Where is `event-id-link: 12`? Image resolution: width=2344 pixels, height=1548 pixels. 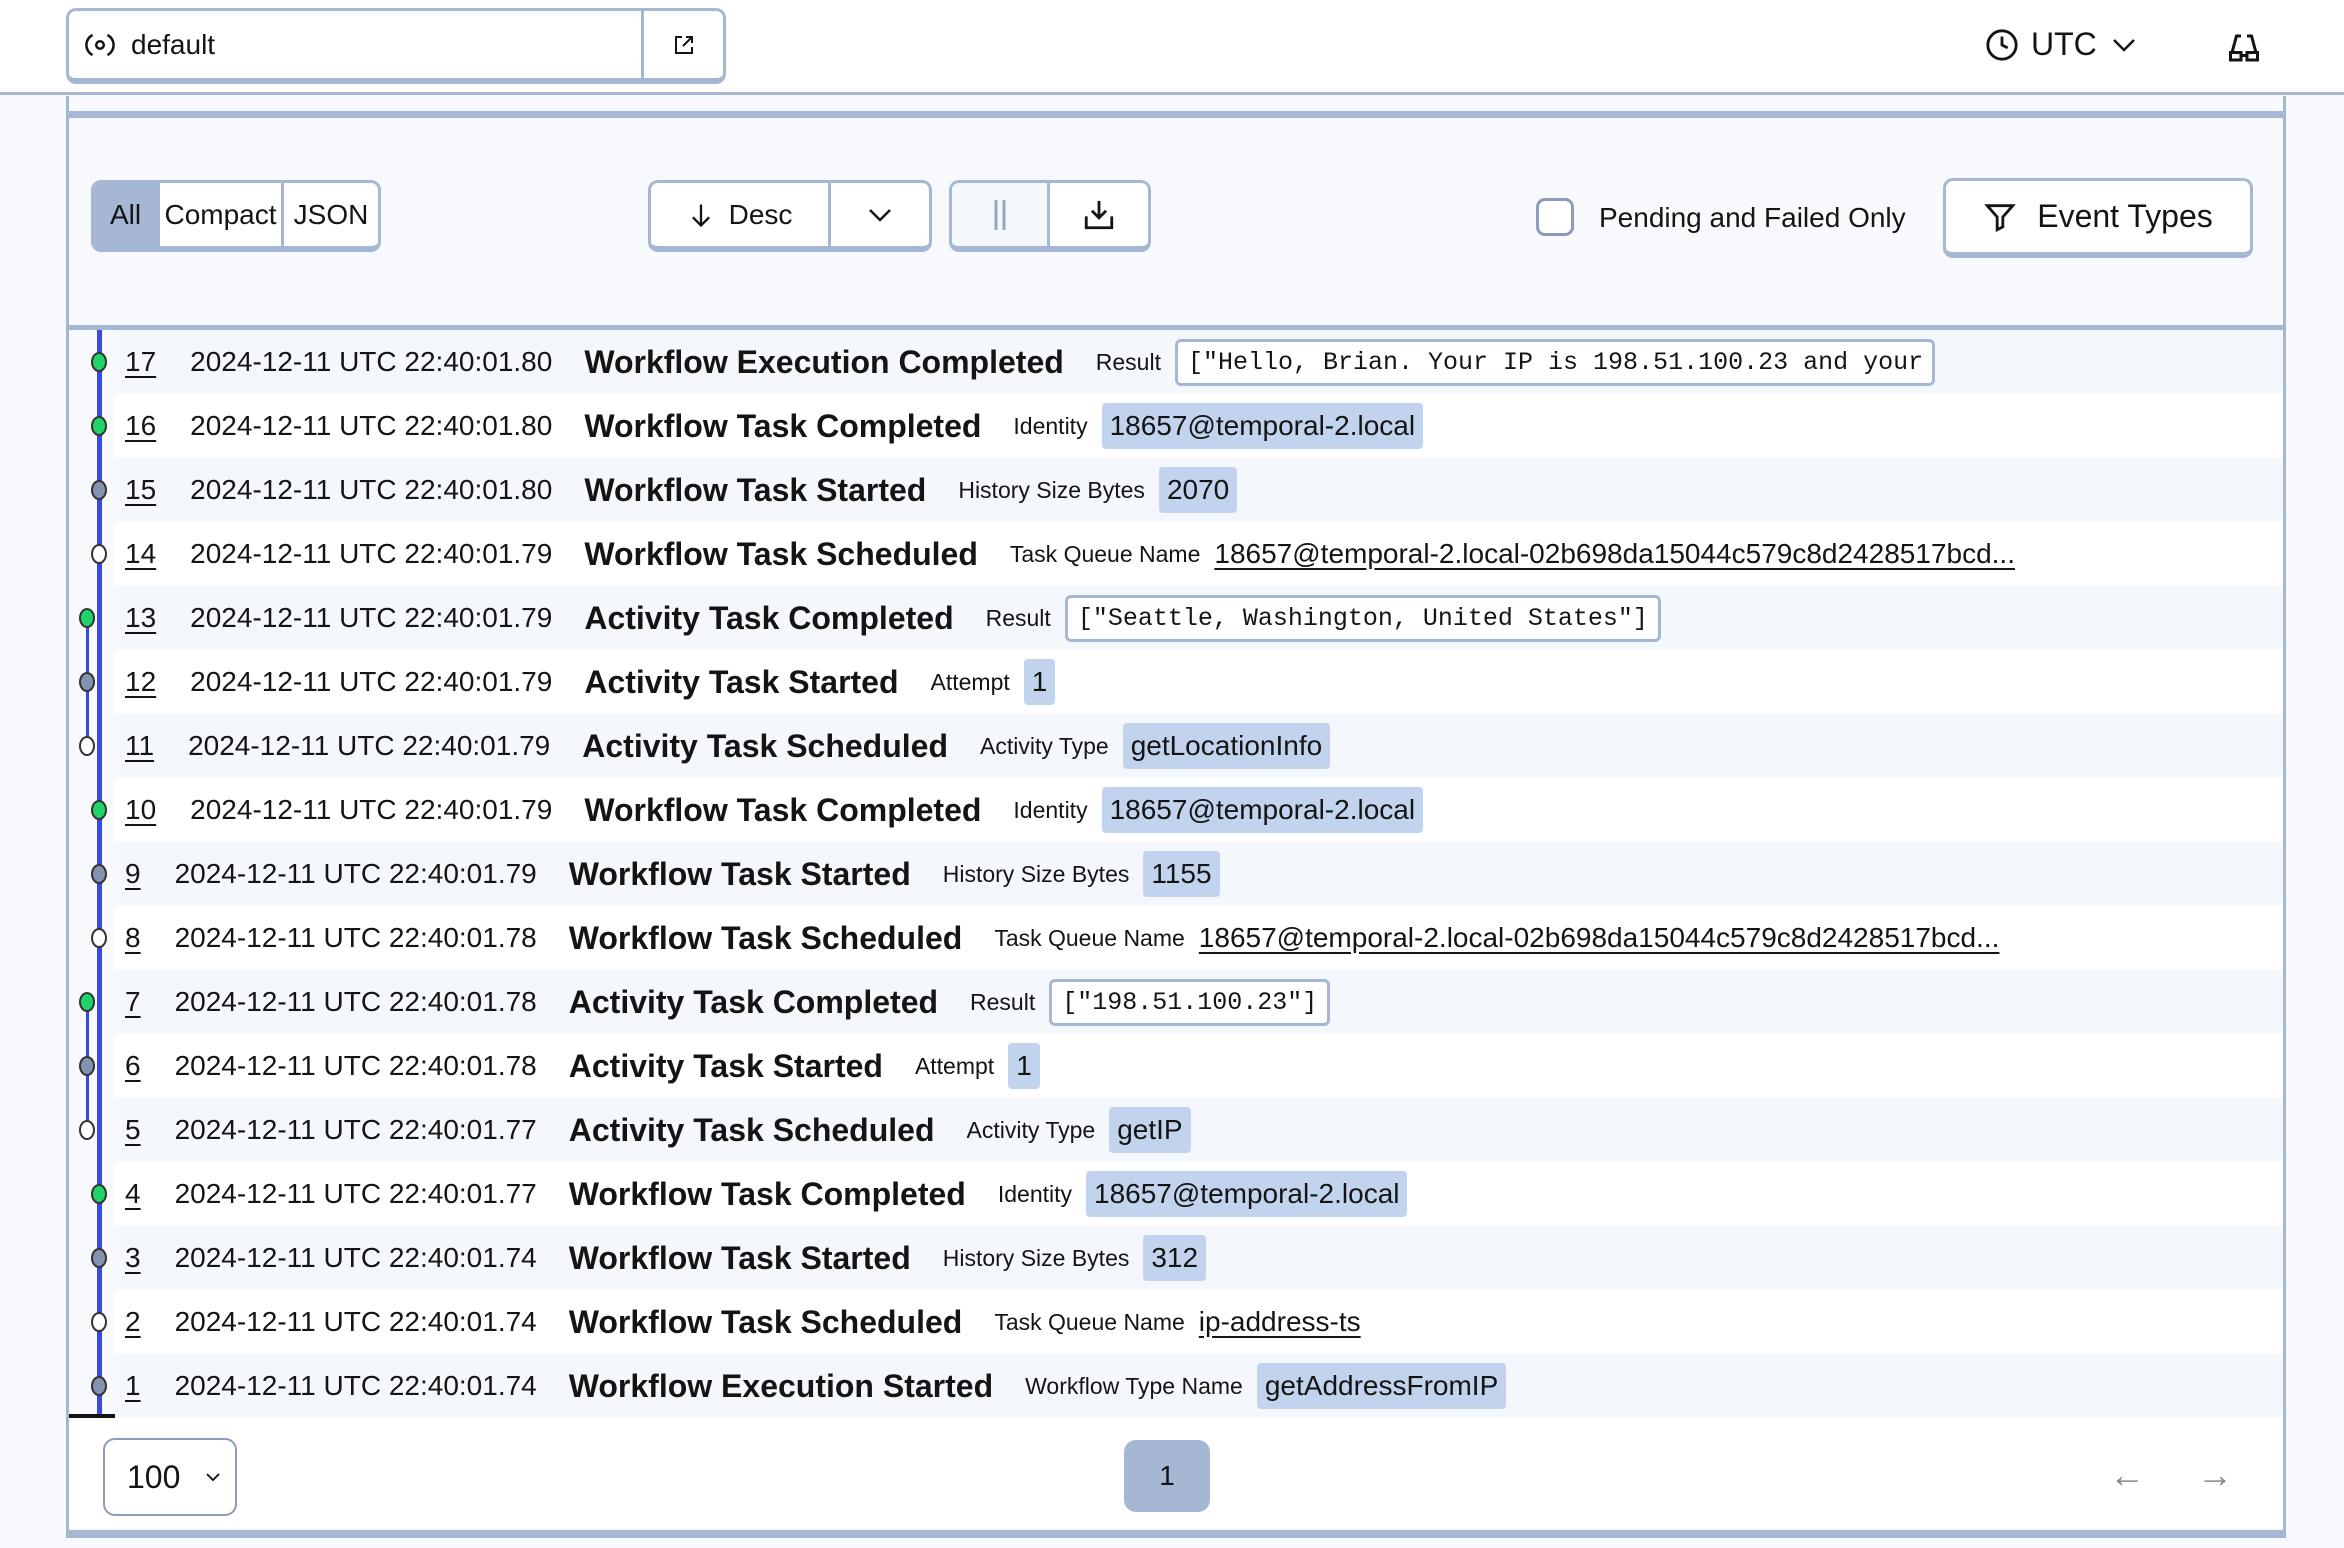 event-id-link: 12 is located at coordinates (140, 682).